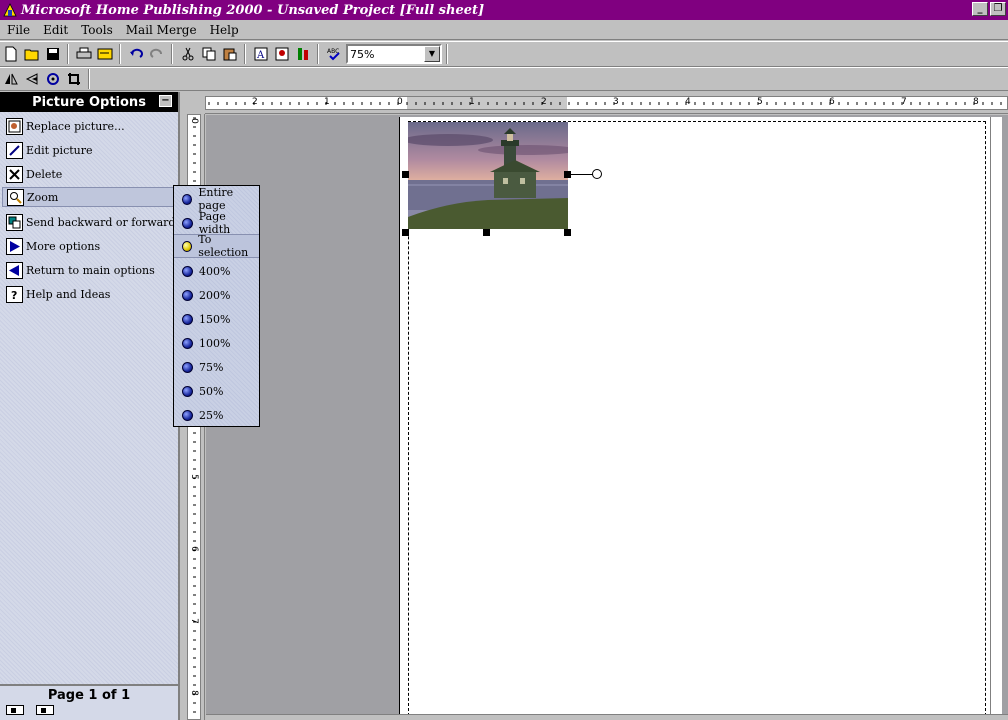 The width and height of the screenshot is (1008, 720). Describe the element at coordinates (156, 54) in the screenshot. I see `redo-icon` at that location.